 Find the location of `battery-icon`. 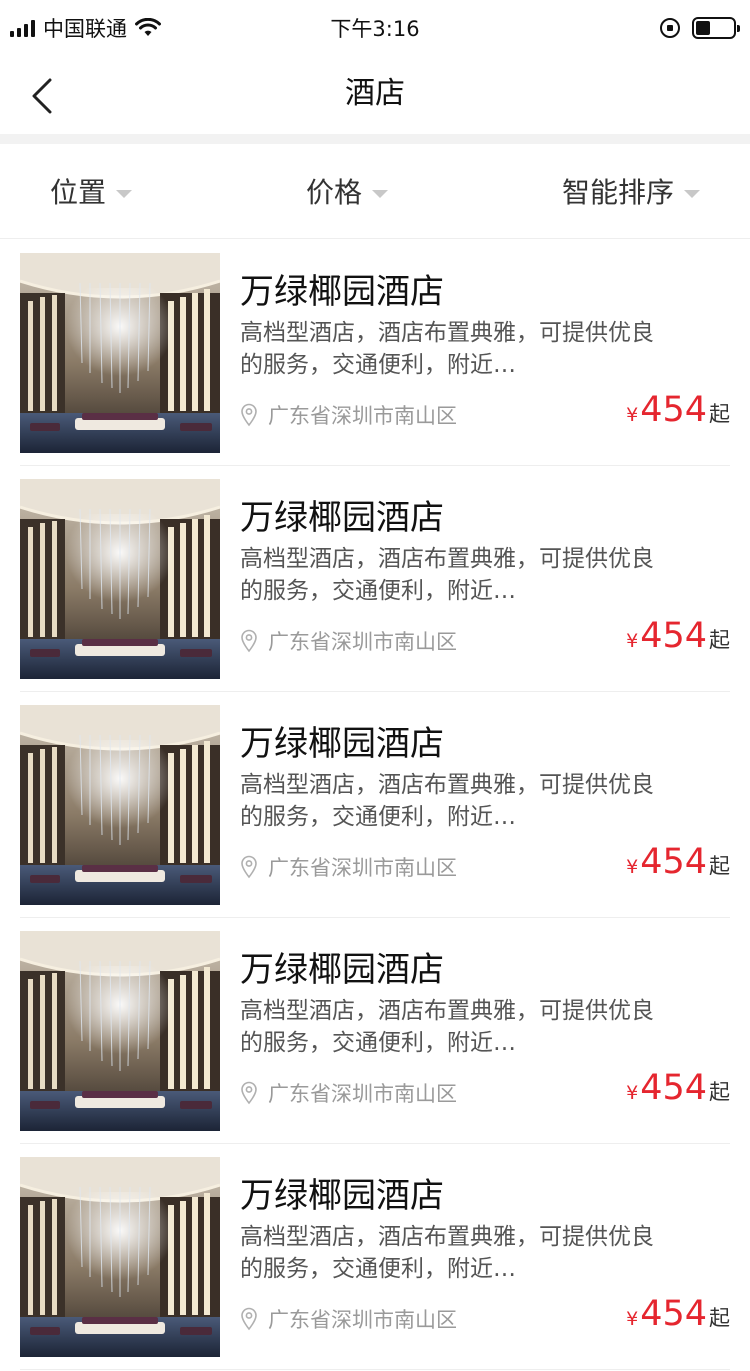

battery-icon is located at coordinates (716, 28).